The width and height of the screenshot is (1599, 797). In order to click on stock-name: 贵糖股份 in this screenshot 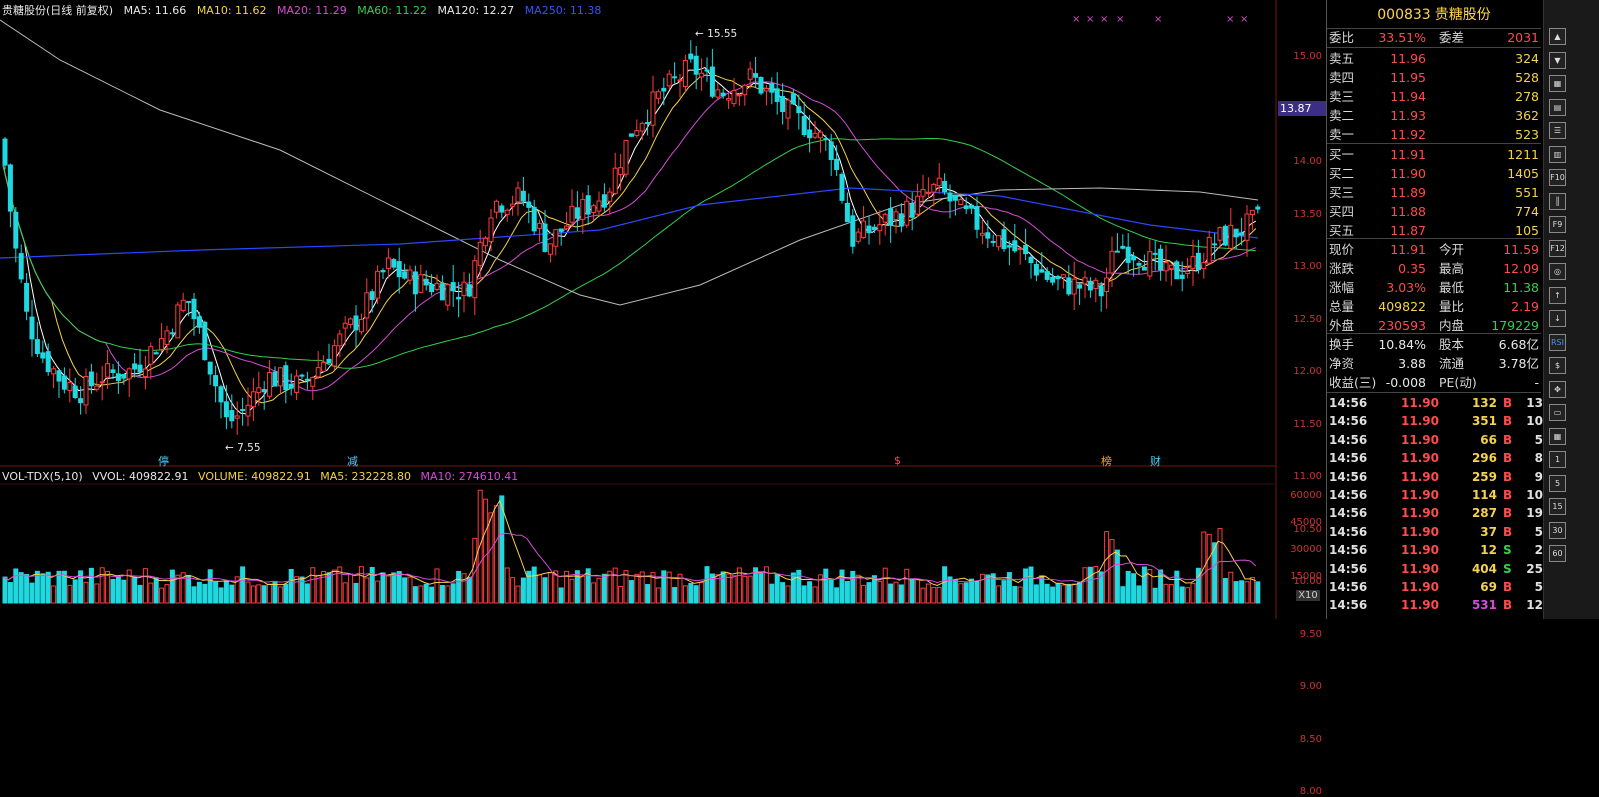, I will do `click(1462, 15)`.